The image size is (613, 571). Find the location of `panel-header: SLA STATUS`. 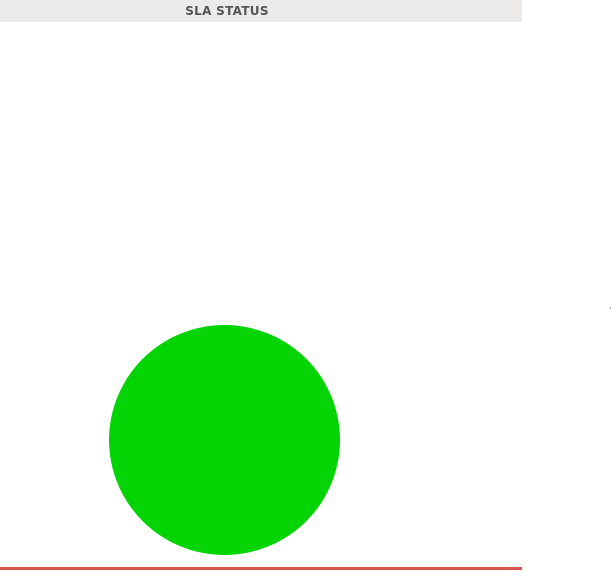

panel-header: SLA STATUS is located at coordinates (261, 11).